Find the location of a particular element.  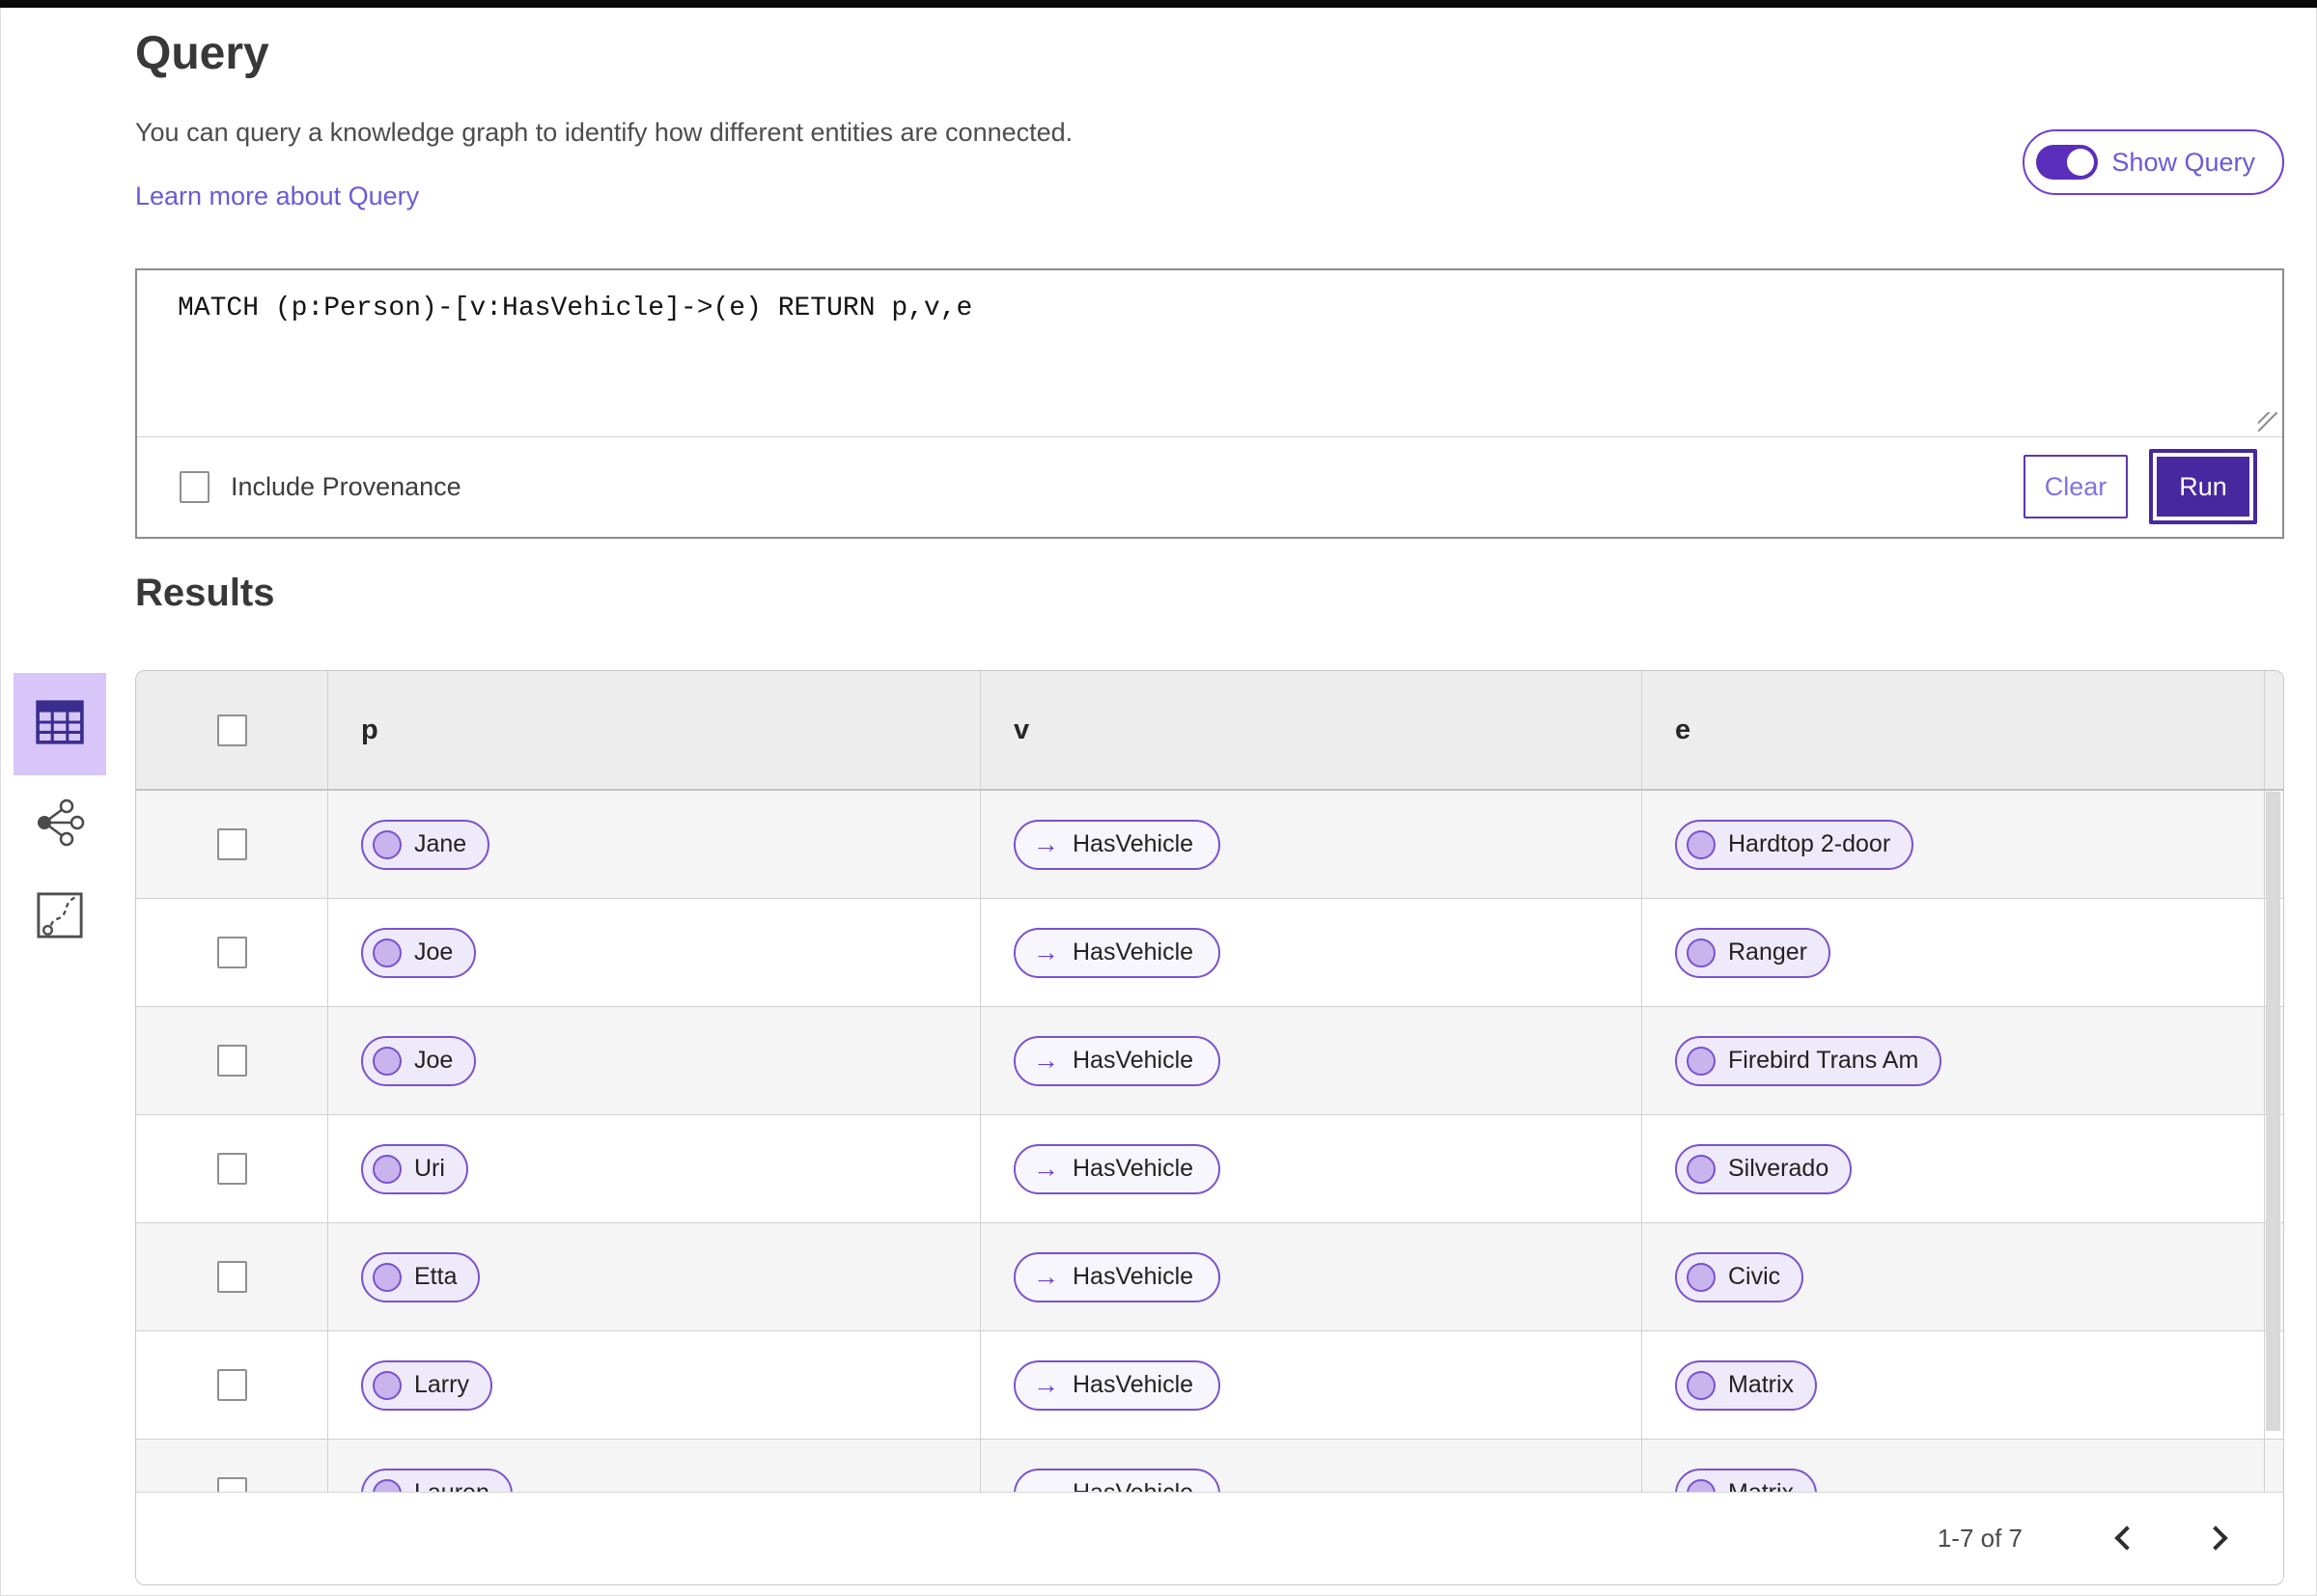

node-pill: Silverado is located at coordinates (1764, 1168).